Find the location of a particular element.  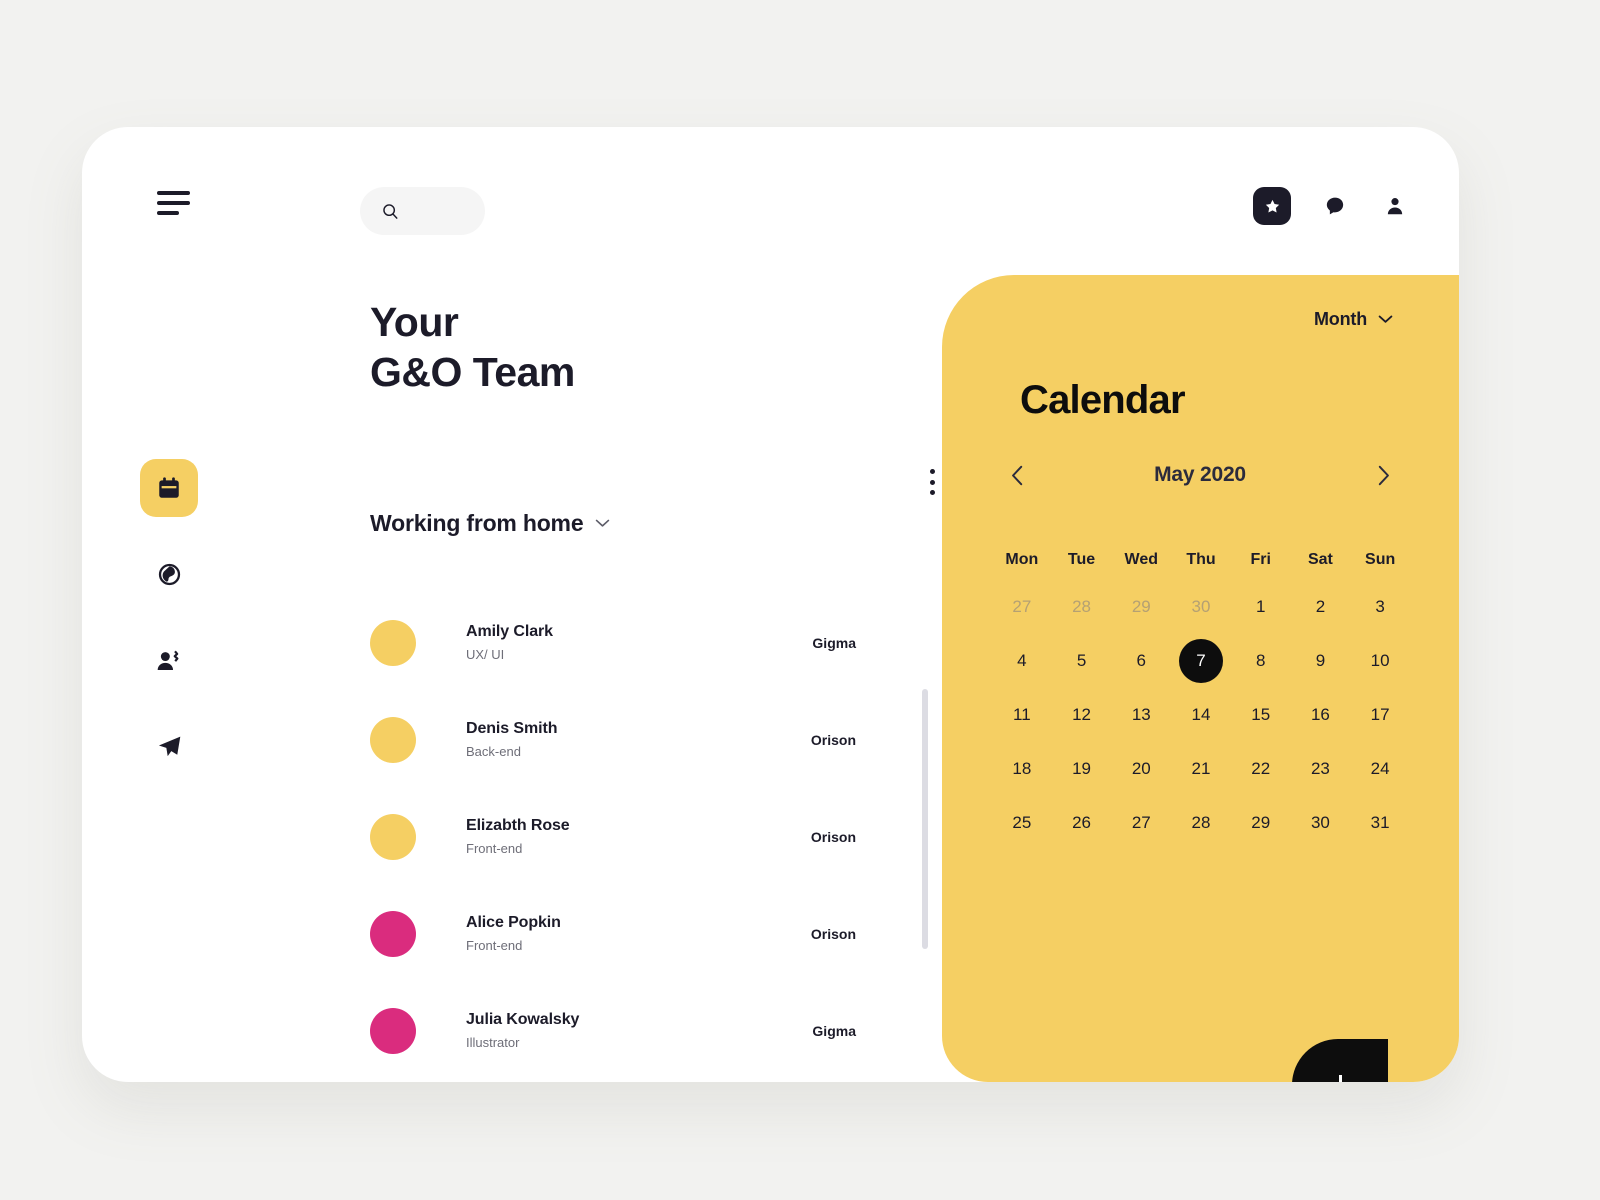

calendar-day-header: Mon is located at coordinates (1022, 559).